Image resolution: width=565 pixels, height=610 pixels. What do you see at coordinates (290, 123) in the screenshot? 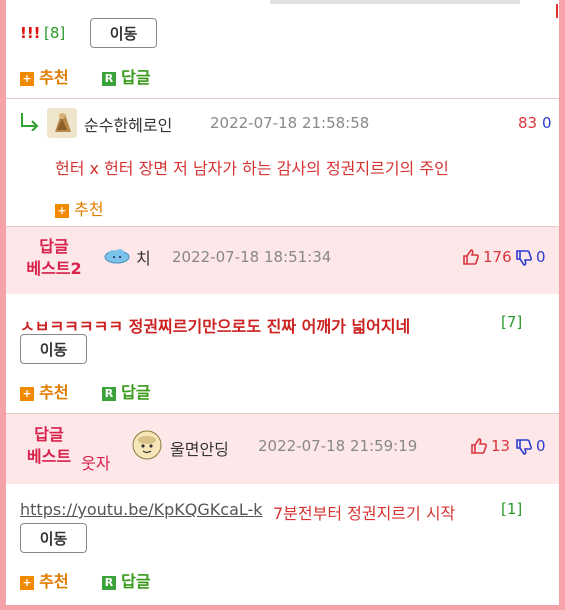
I see `datetime: 2022-07-18 21:58:58` at bounding box center [290, 123].